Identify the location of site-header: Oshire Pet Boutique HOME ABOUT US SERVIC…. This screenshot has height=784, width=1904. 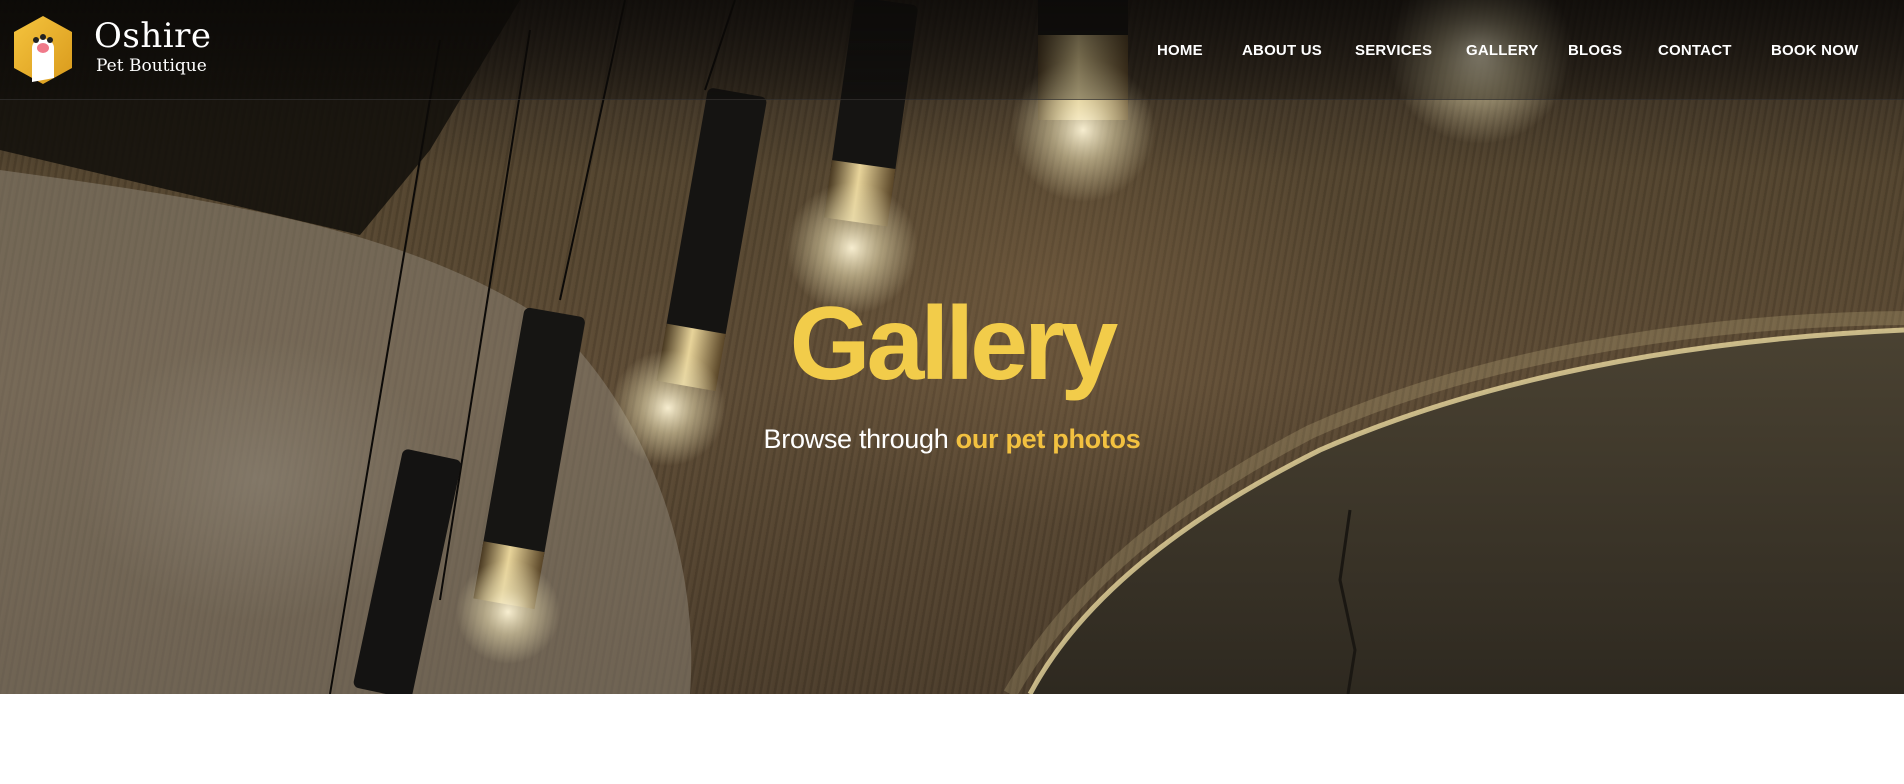
(952, 50).